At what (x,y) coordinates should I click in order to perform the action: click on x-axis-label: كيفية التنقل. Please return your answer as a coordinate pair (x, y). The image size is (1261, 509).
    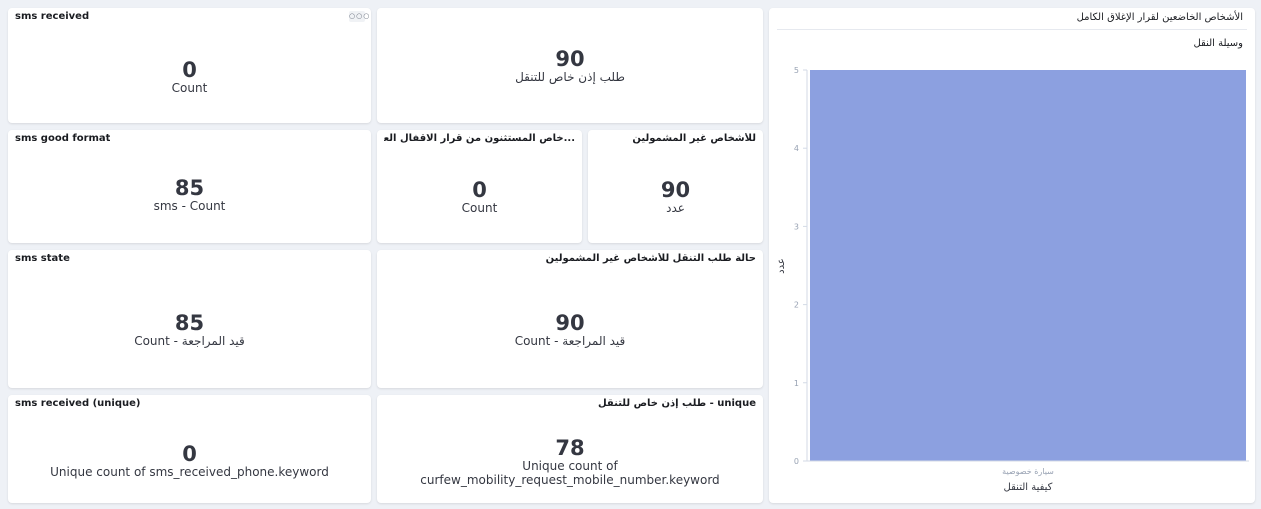
    Looking at the image, I should click on (1028, 487).